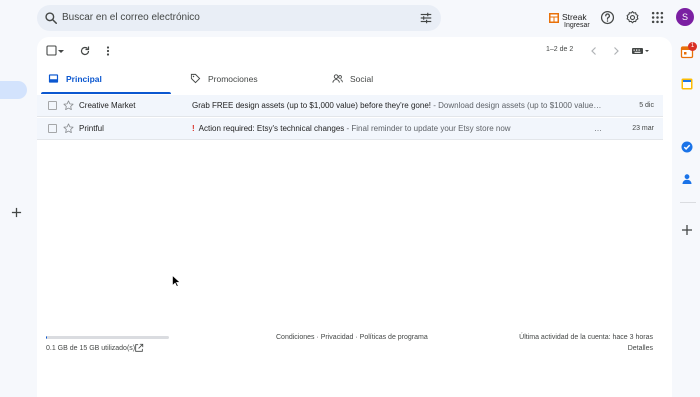  Describe the element at coordinates (84, 79) in the screenshot. I see `tab-principal-label: Principal` at that location.